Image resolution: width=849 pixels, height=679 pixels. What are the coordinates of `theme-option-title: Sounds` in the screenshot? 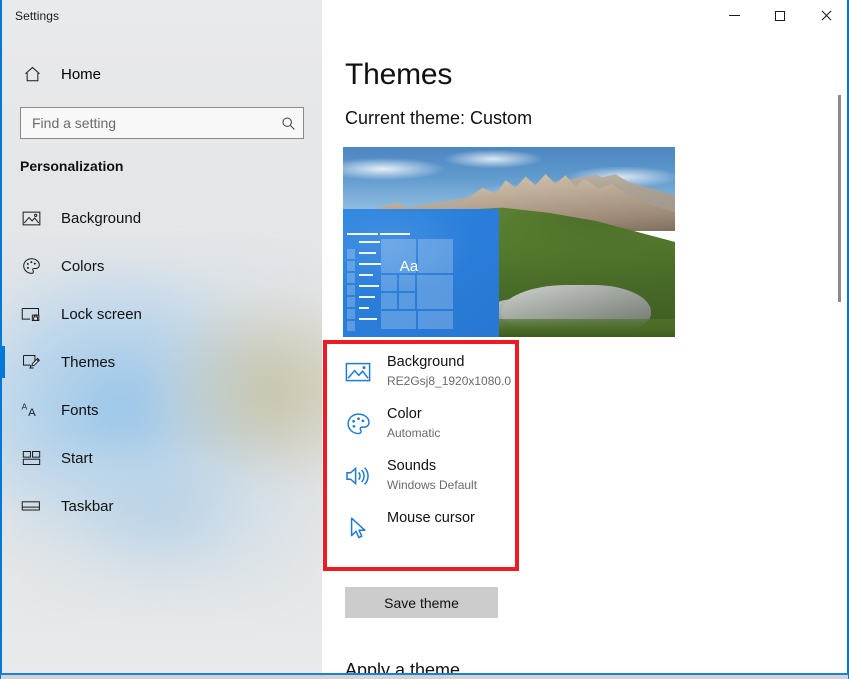 It's located at (412, 466).